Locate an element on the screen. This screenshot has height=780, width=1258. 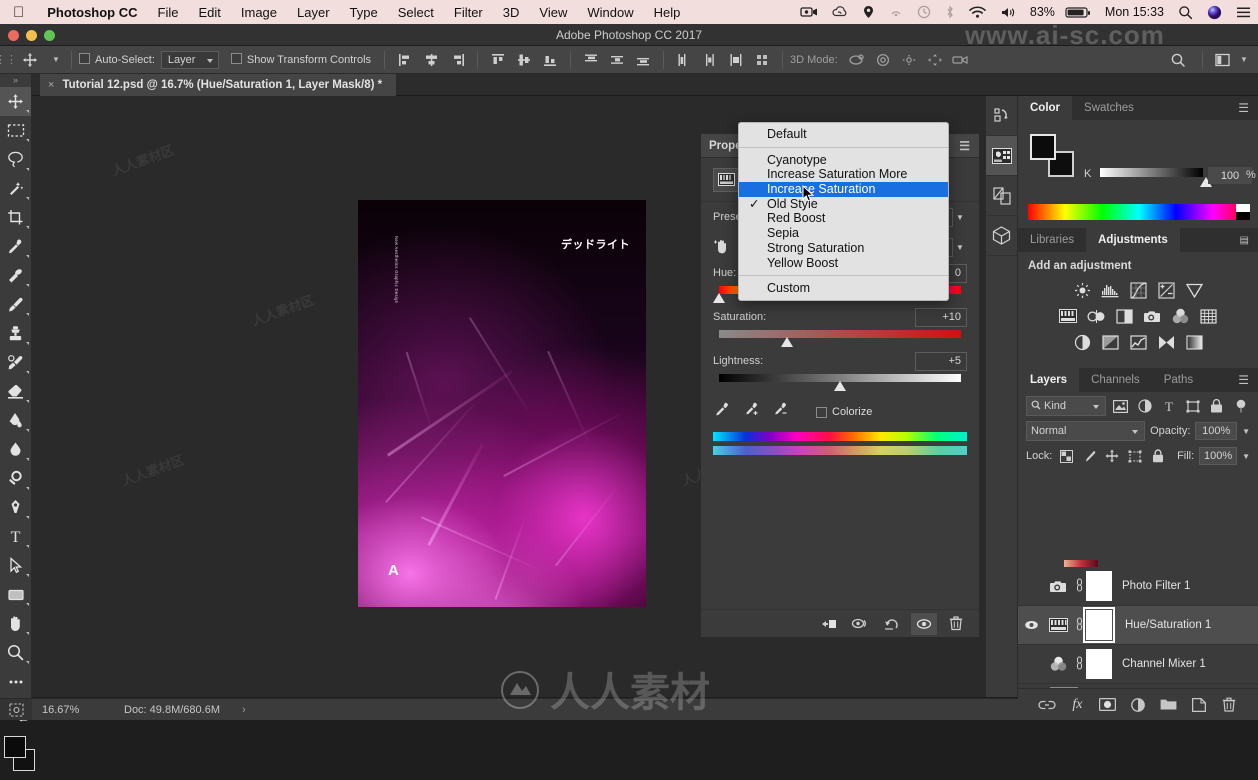
color-balance-icon is located at coordinates (1096, 316).